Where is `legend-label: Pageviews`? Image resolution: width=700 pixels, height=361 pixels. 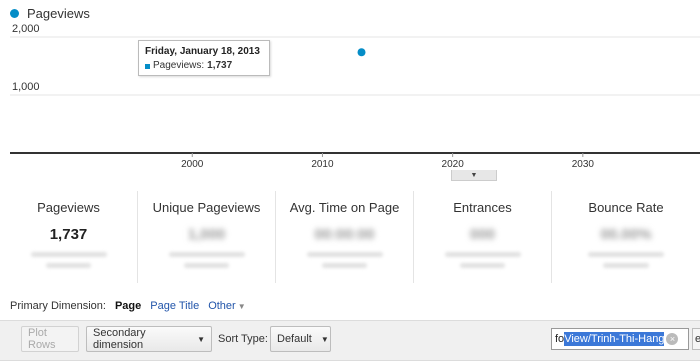 legend-label: Pageviews is located at coordinates (58, 13).